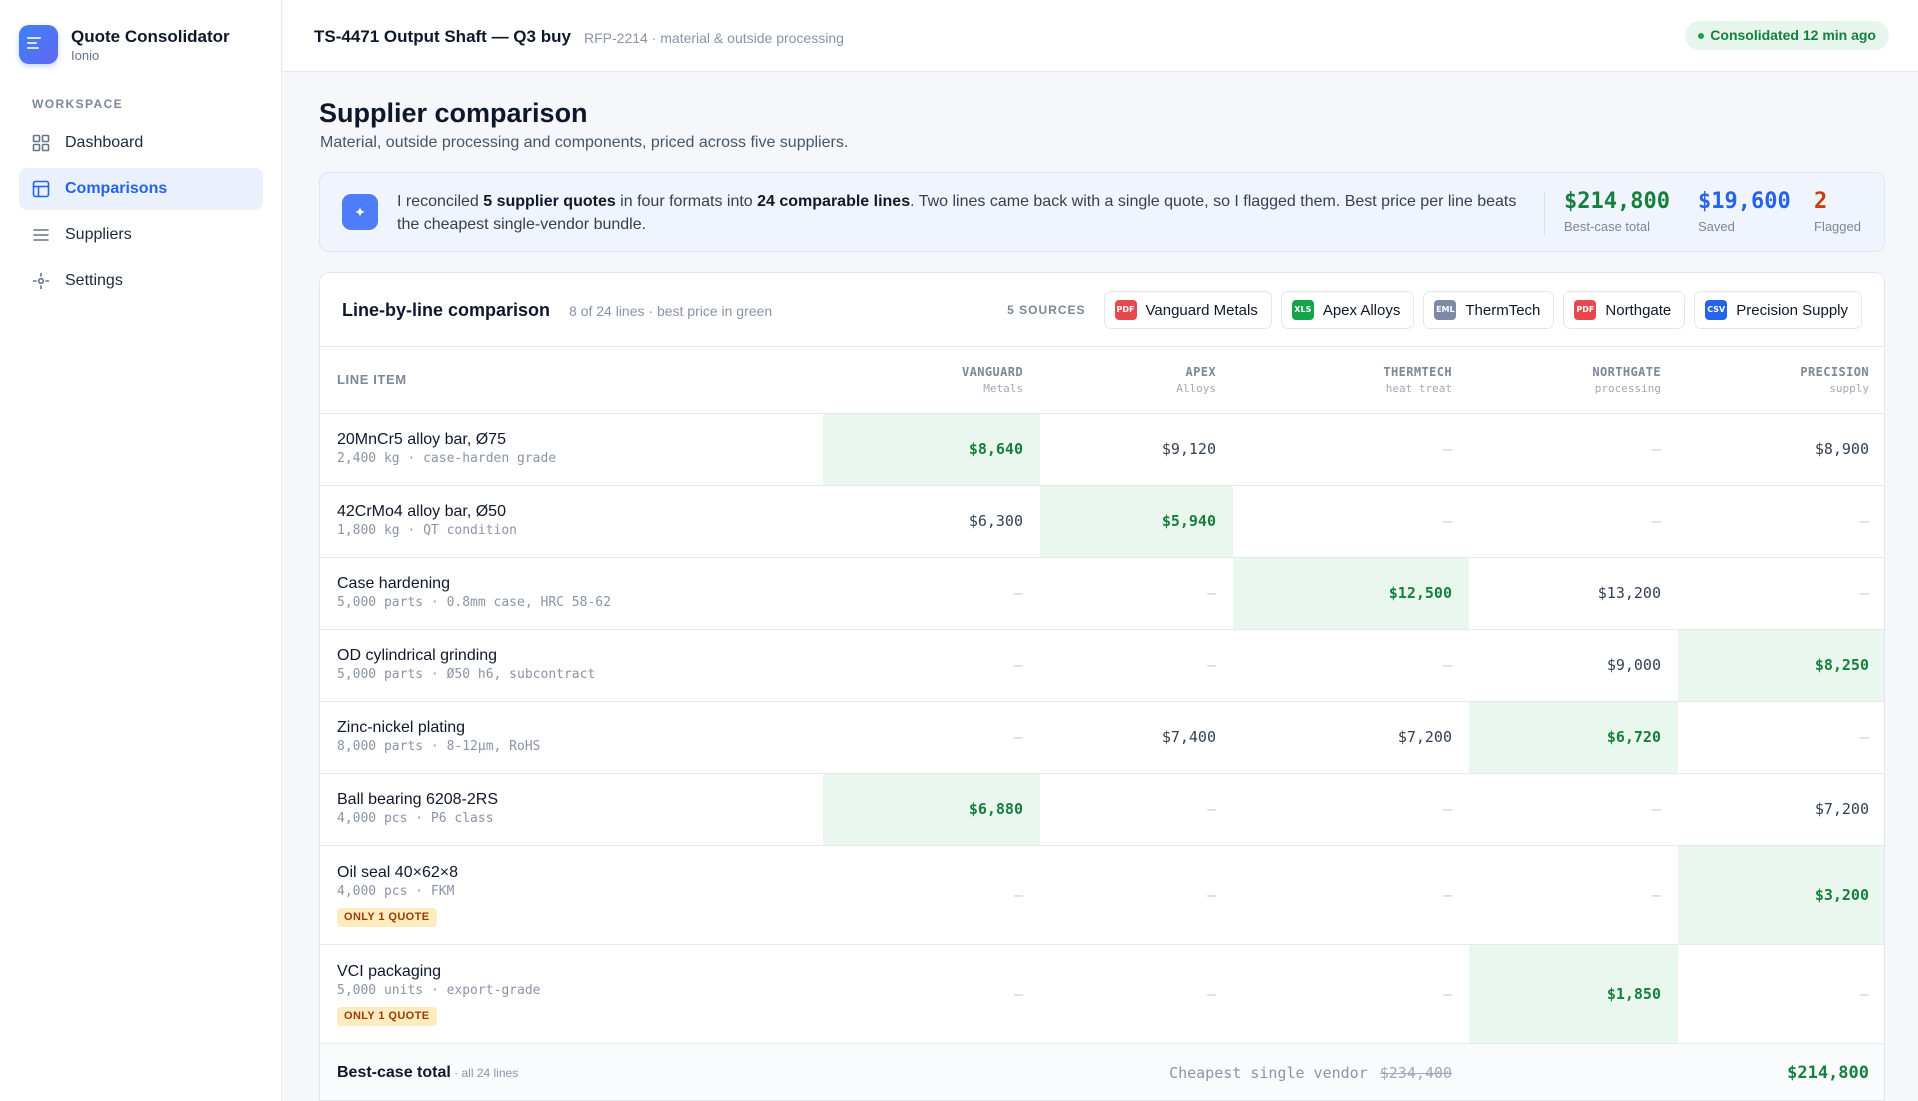  What do you see at coordinates (141, 143) in the screenshot?
I see `sidebar-item-dashboard: Dashboard` at bounding box center [141, 143].